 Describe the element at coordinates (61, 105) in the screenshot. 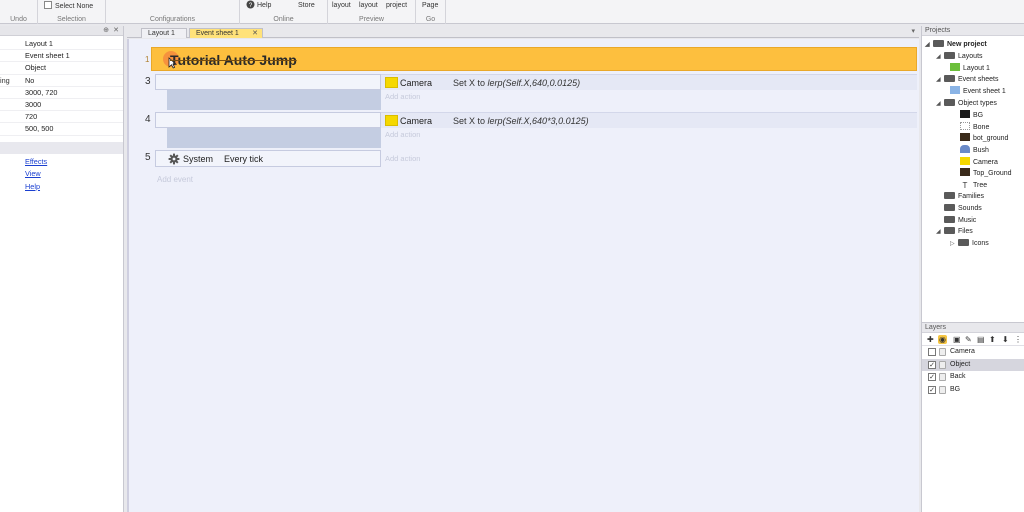

I see `property-row: 3000` at that location.